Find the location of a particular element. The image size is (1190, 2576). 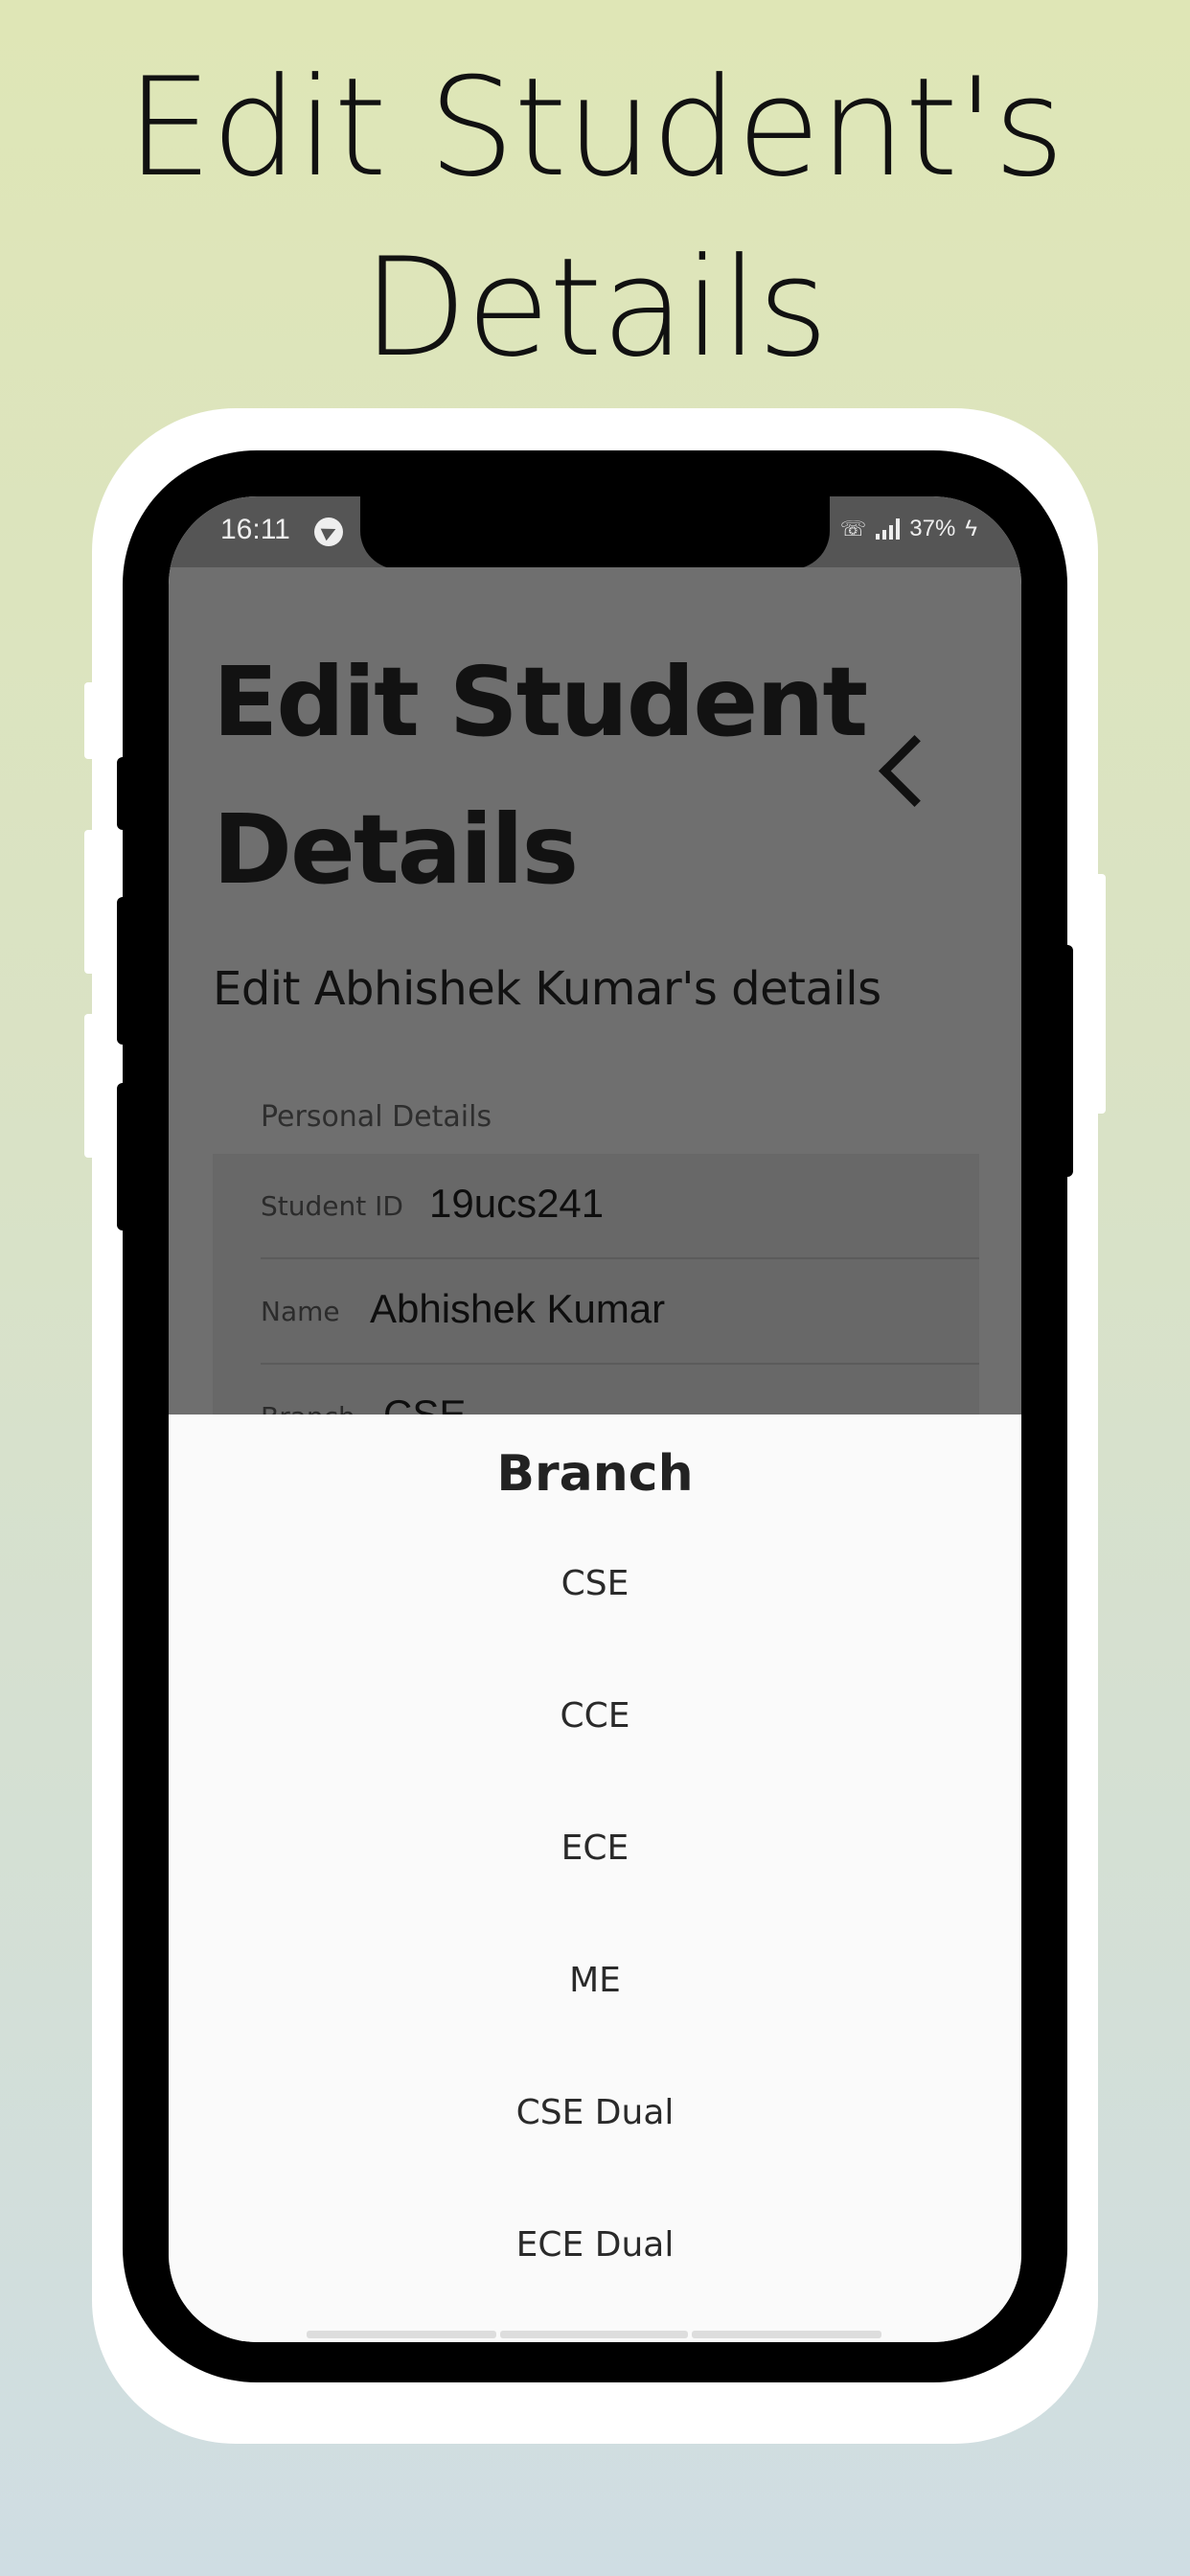

page-title: Edit Student Details is located at coordinates (548, 776).